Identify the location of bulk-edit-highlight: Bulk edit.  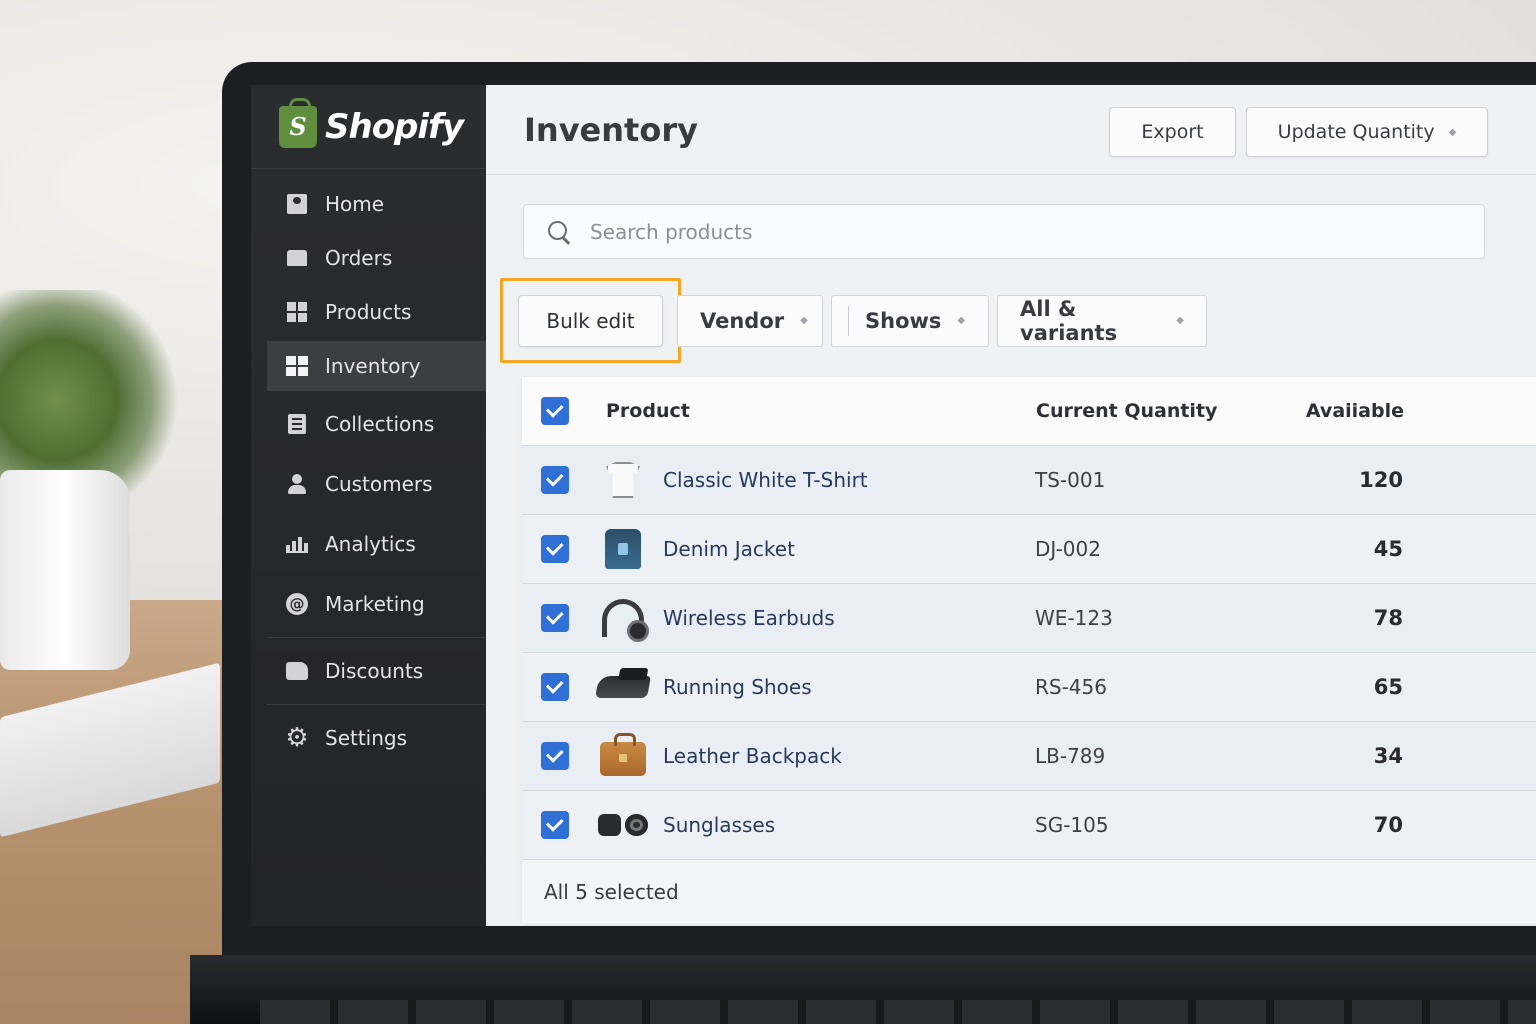
(590, 320).